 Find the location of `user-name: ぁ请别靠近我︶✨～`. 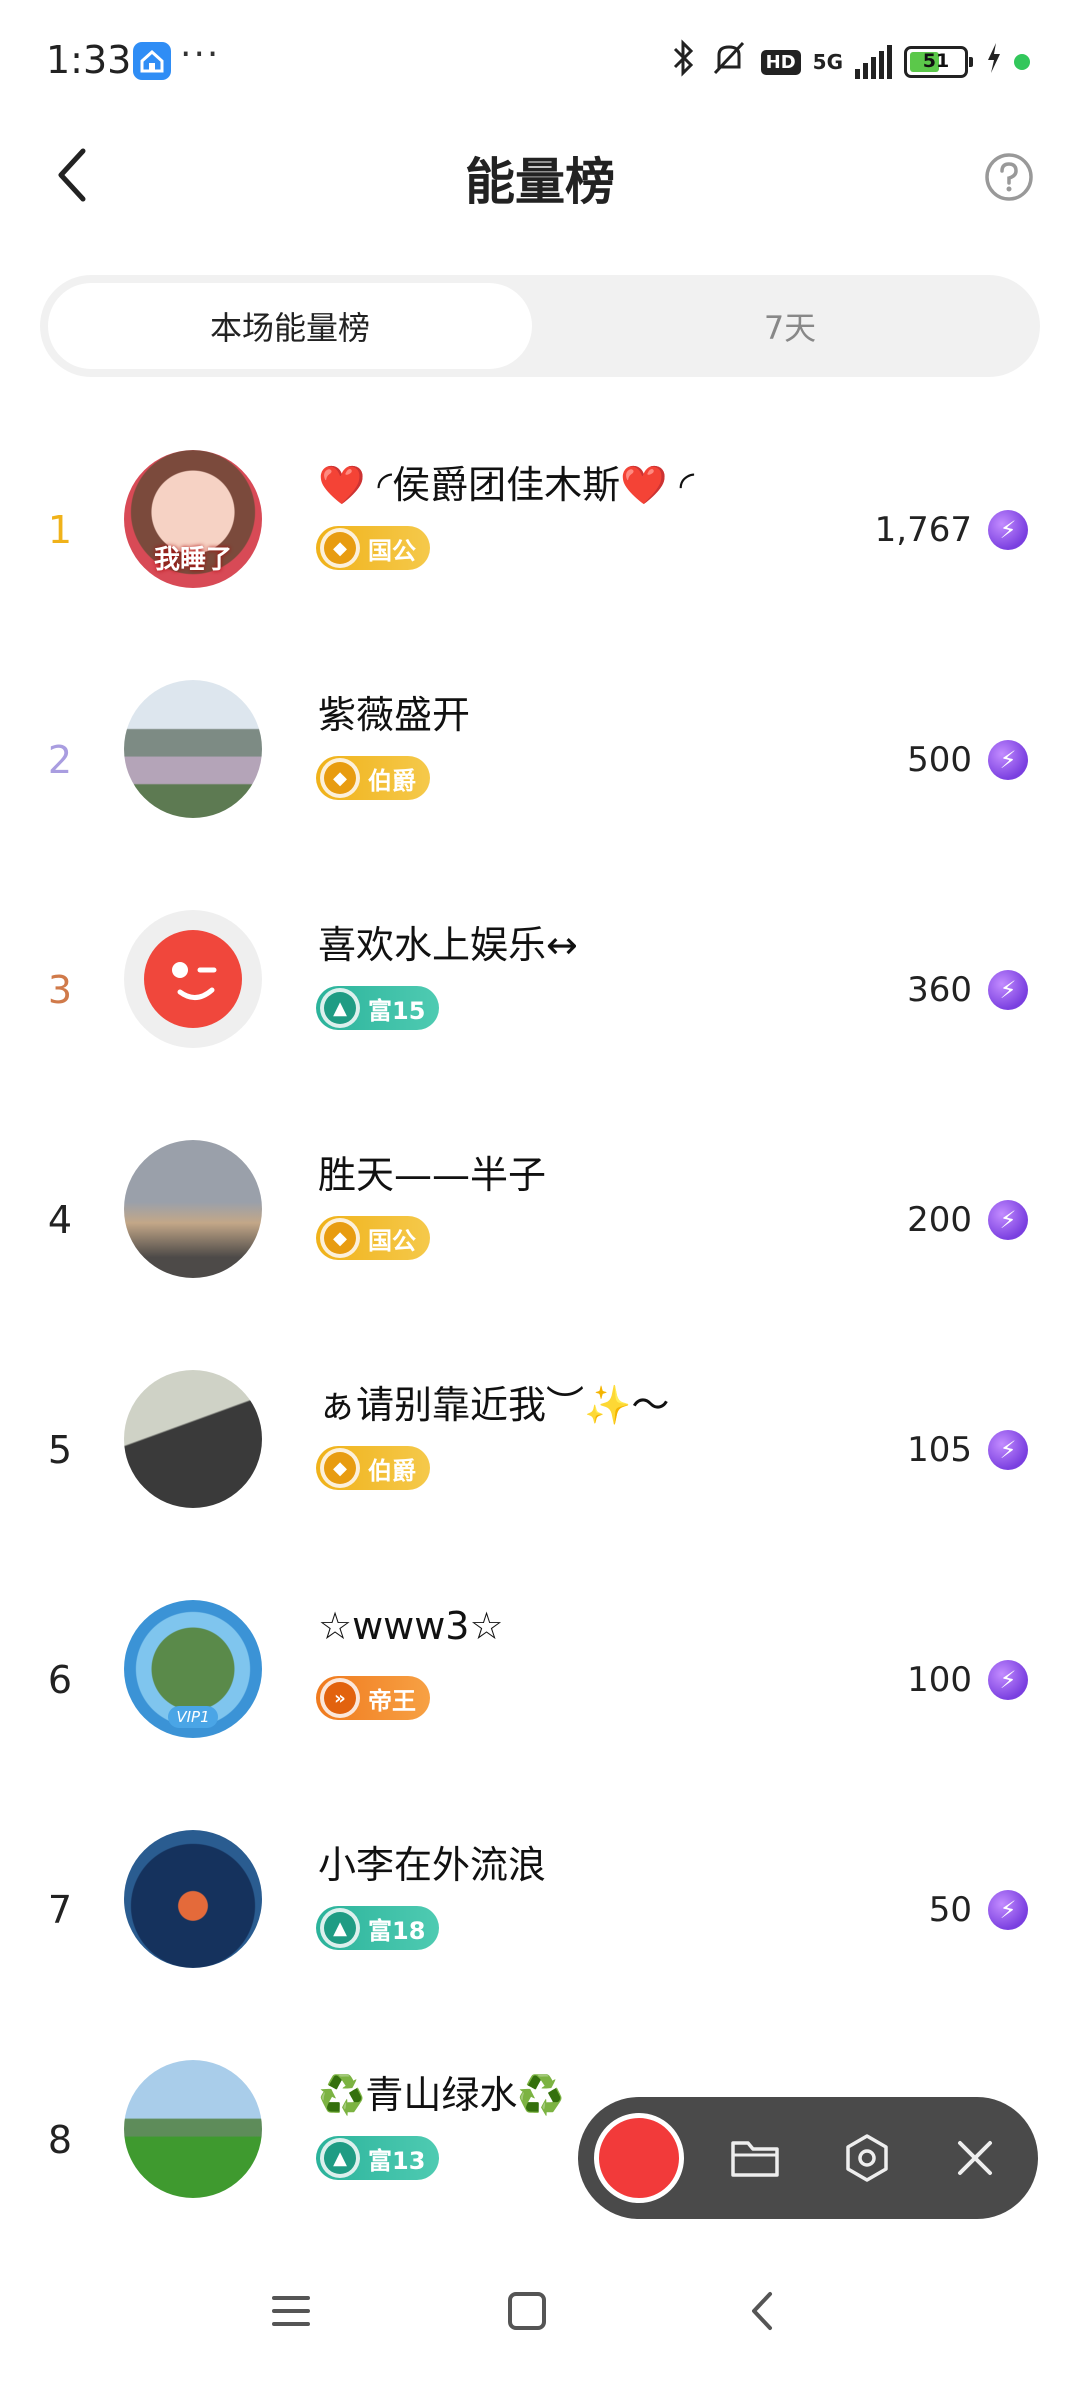

user-name: ぁ请别靠近我︶✨～ is located at coordinates (494, 1405).